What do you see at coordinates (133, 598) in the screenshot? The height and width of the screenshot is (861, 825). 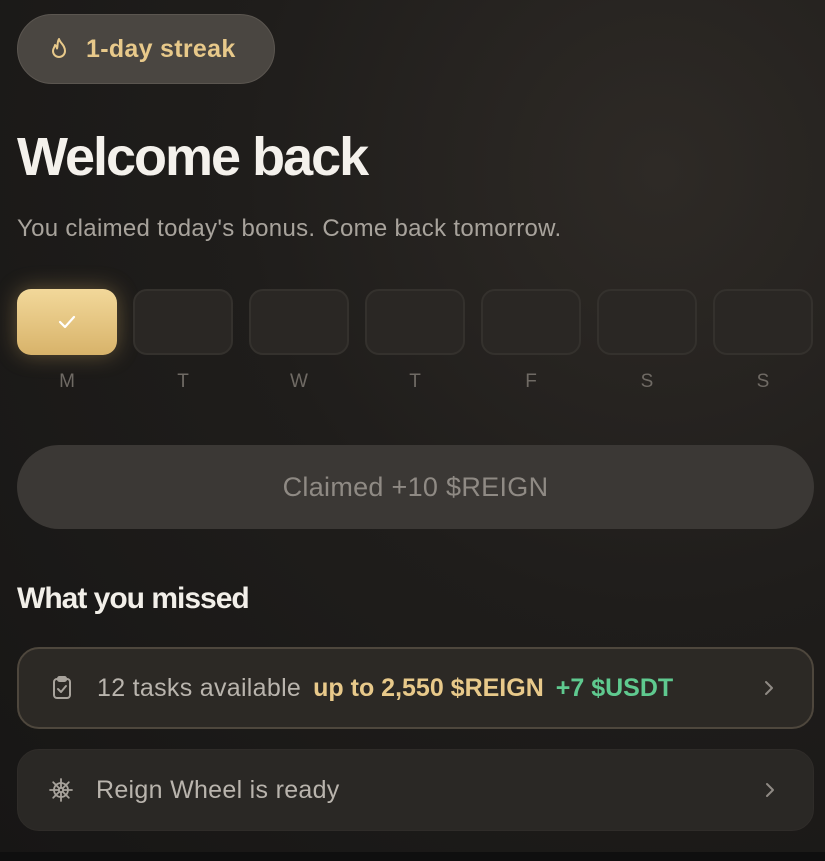 I see `section-title-missed: What you missed` at bounding box center [133, 598].